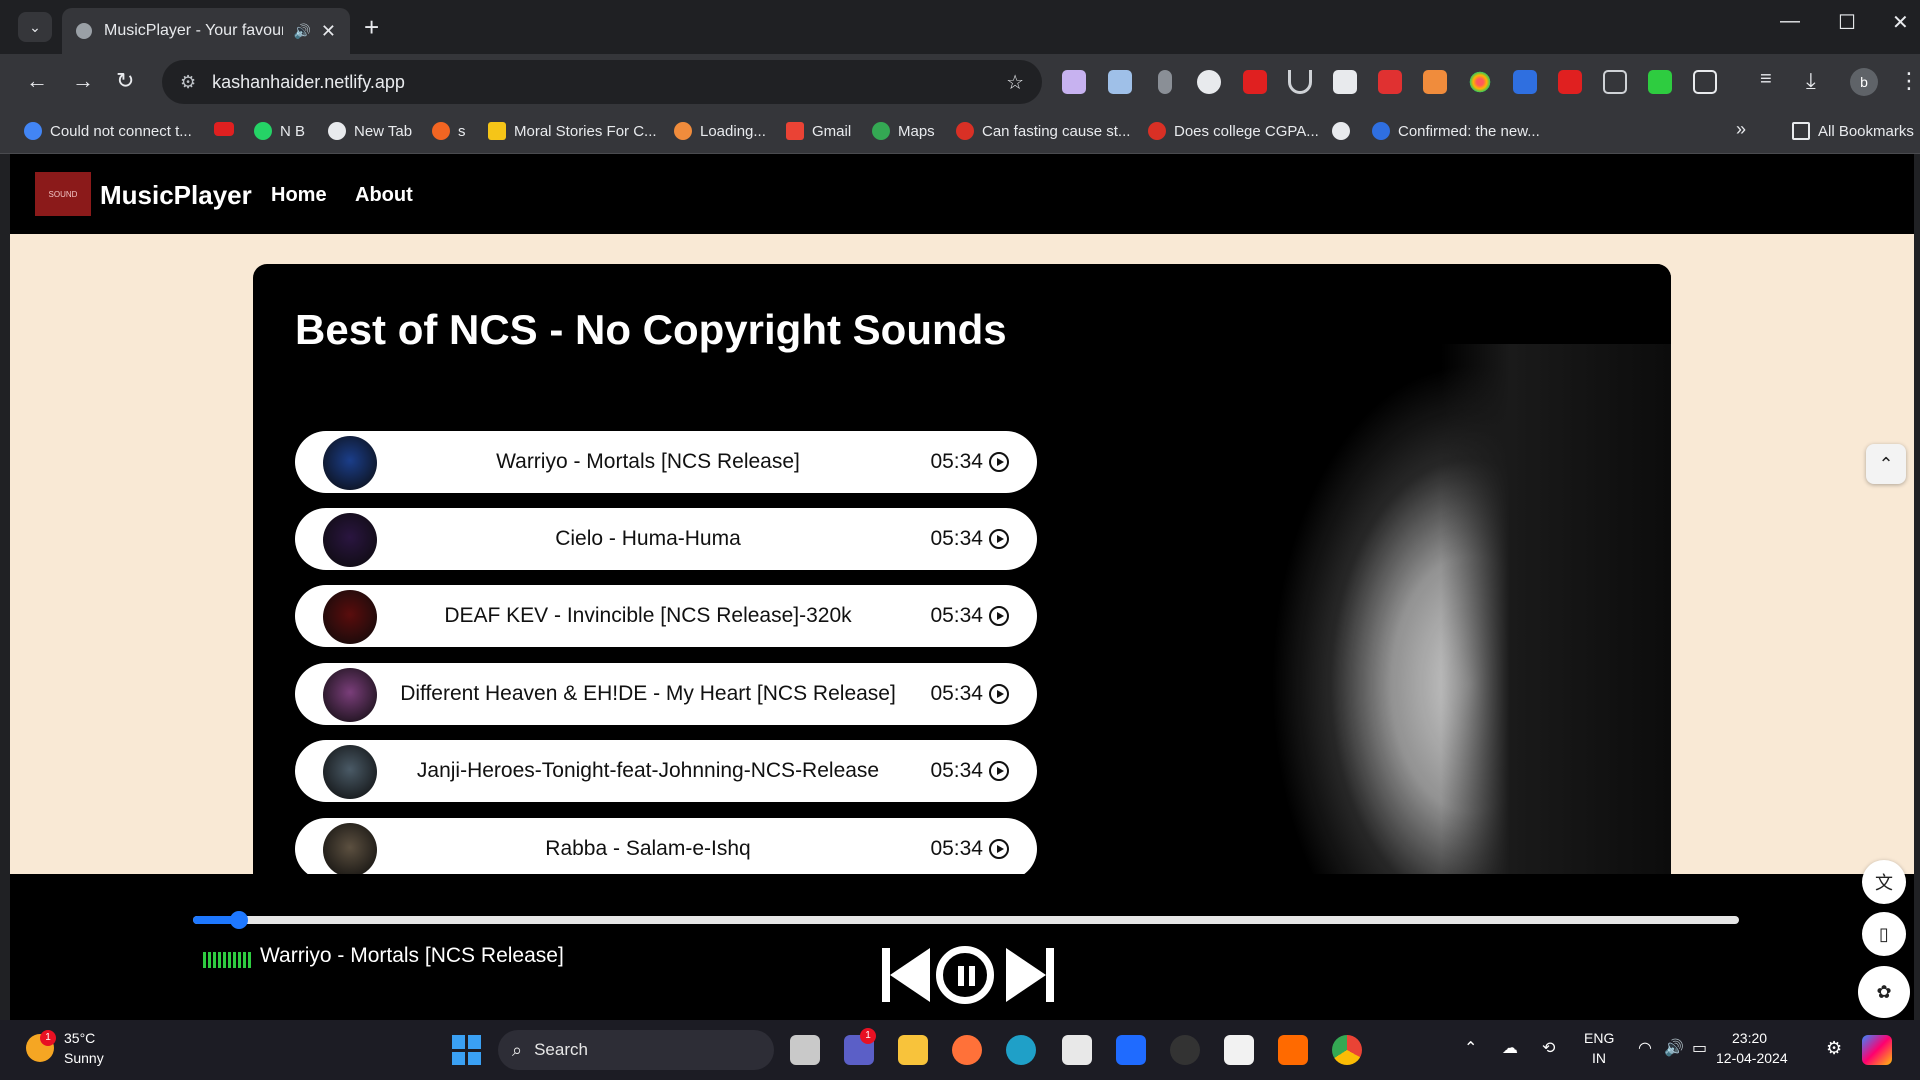 This screenshot has width=1920, height=1080. Describe the element at coordinates (1884, 882) in the screenshot. I see `translate-icon: 文` at that location.